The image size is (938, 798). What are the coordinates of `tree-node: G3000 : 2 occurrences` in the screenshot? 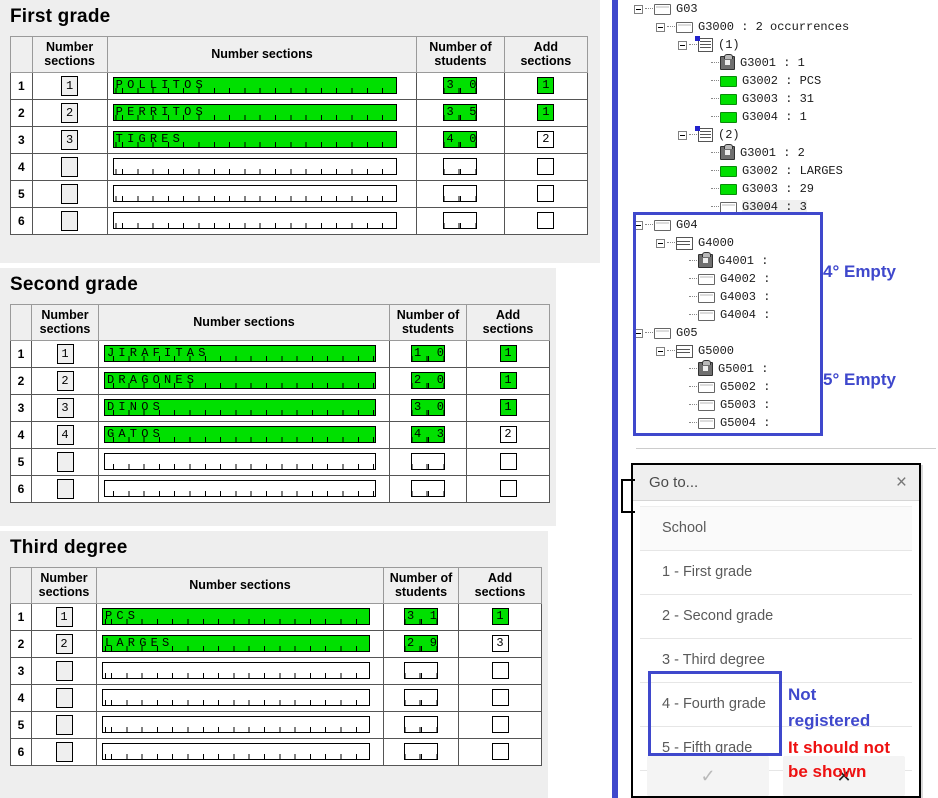 It's located at (778, 27).